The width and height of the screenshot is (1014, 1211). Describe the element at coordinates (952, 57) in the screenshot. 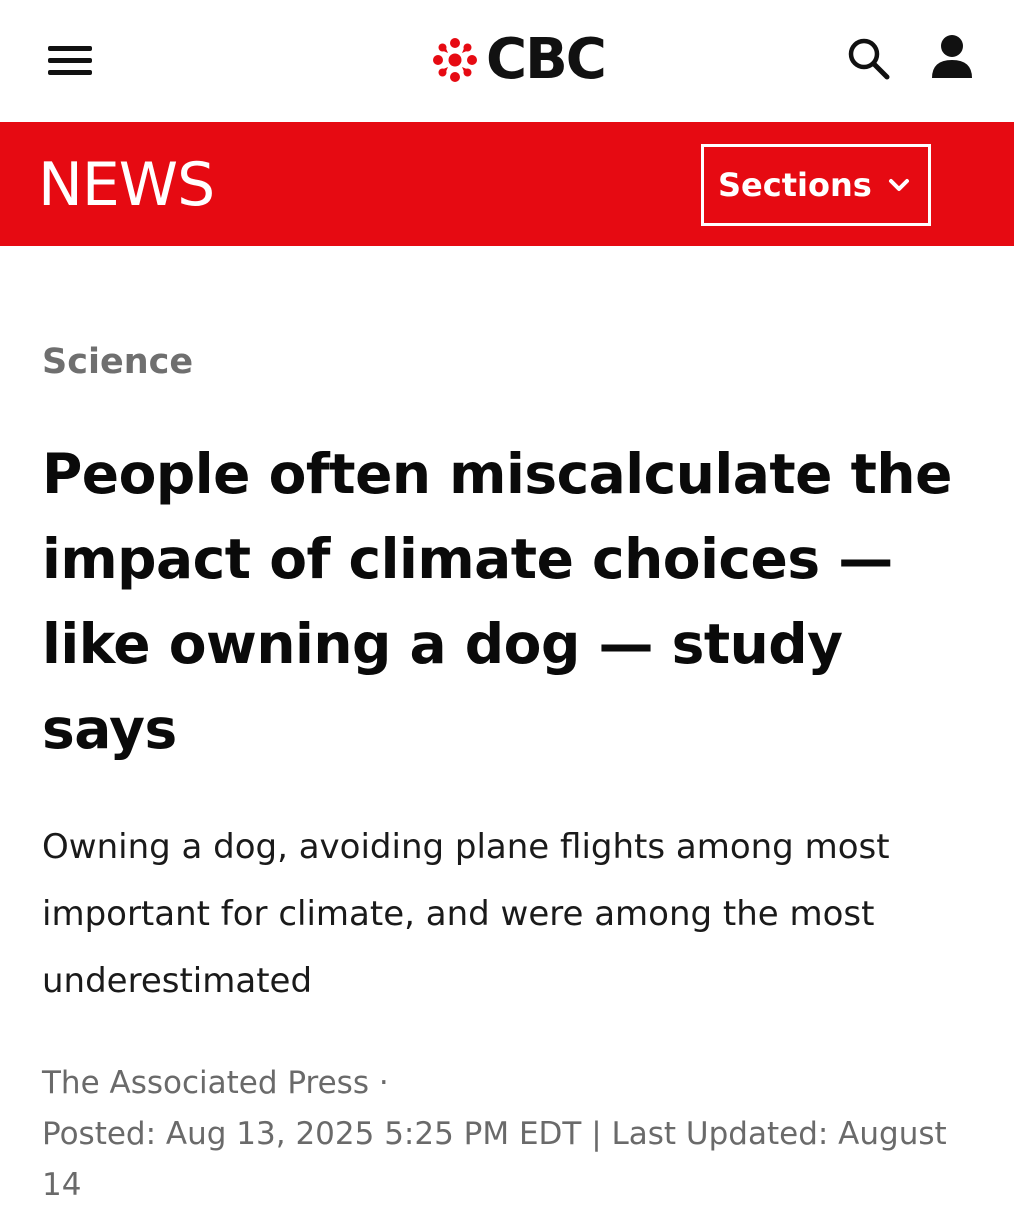

I see `user-icon` at that location.